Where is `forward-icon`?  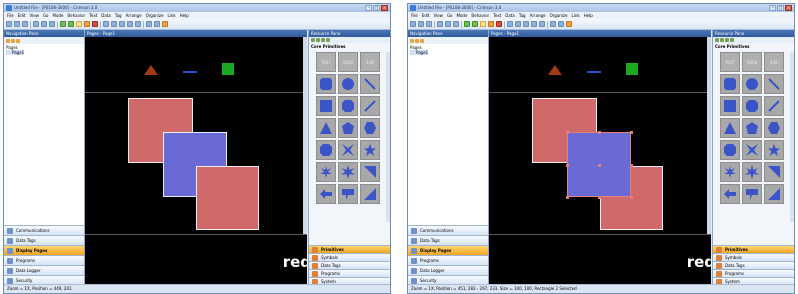 forward-icon is located at coordinates (71, 24).